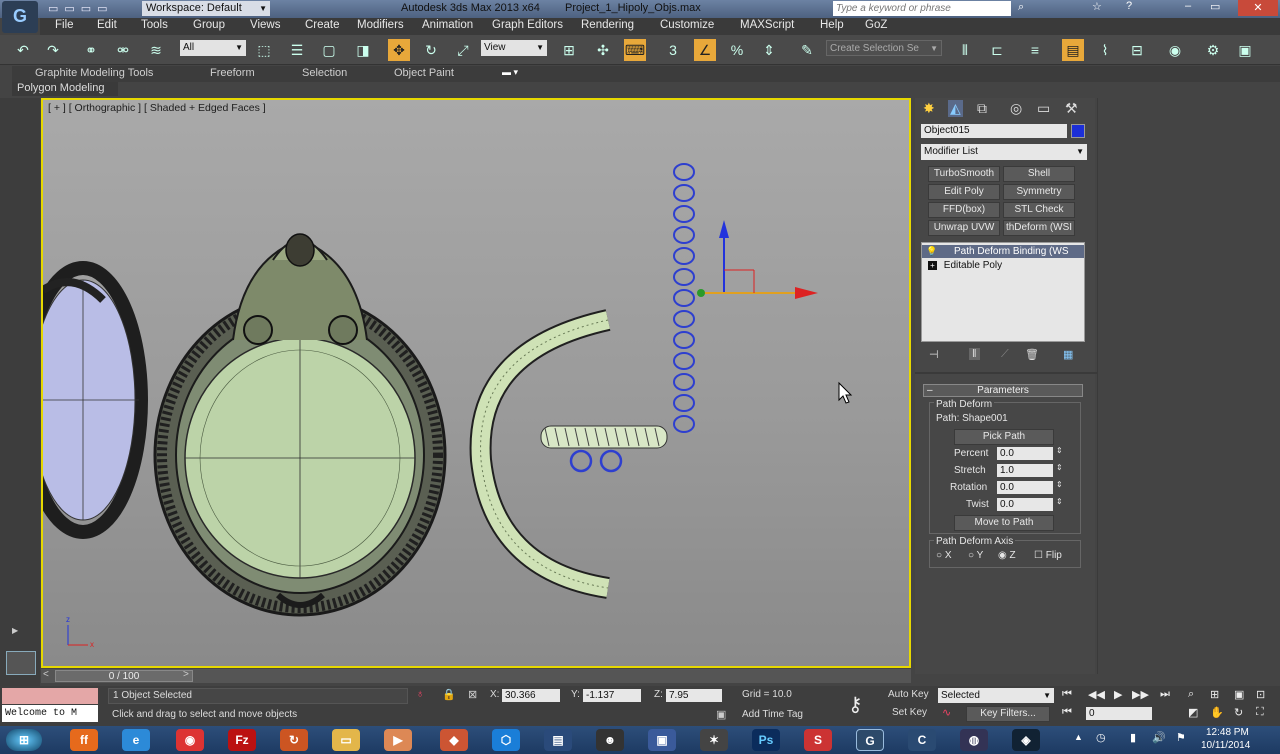 The width and height of the screenshot is (1280, 754). What do you see at coordinates (91, 50) in the screenshot?
I see `link-icon: ⚭` at bounding box center [91, 50].